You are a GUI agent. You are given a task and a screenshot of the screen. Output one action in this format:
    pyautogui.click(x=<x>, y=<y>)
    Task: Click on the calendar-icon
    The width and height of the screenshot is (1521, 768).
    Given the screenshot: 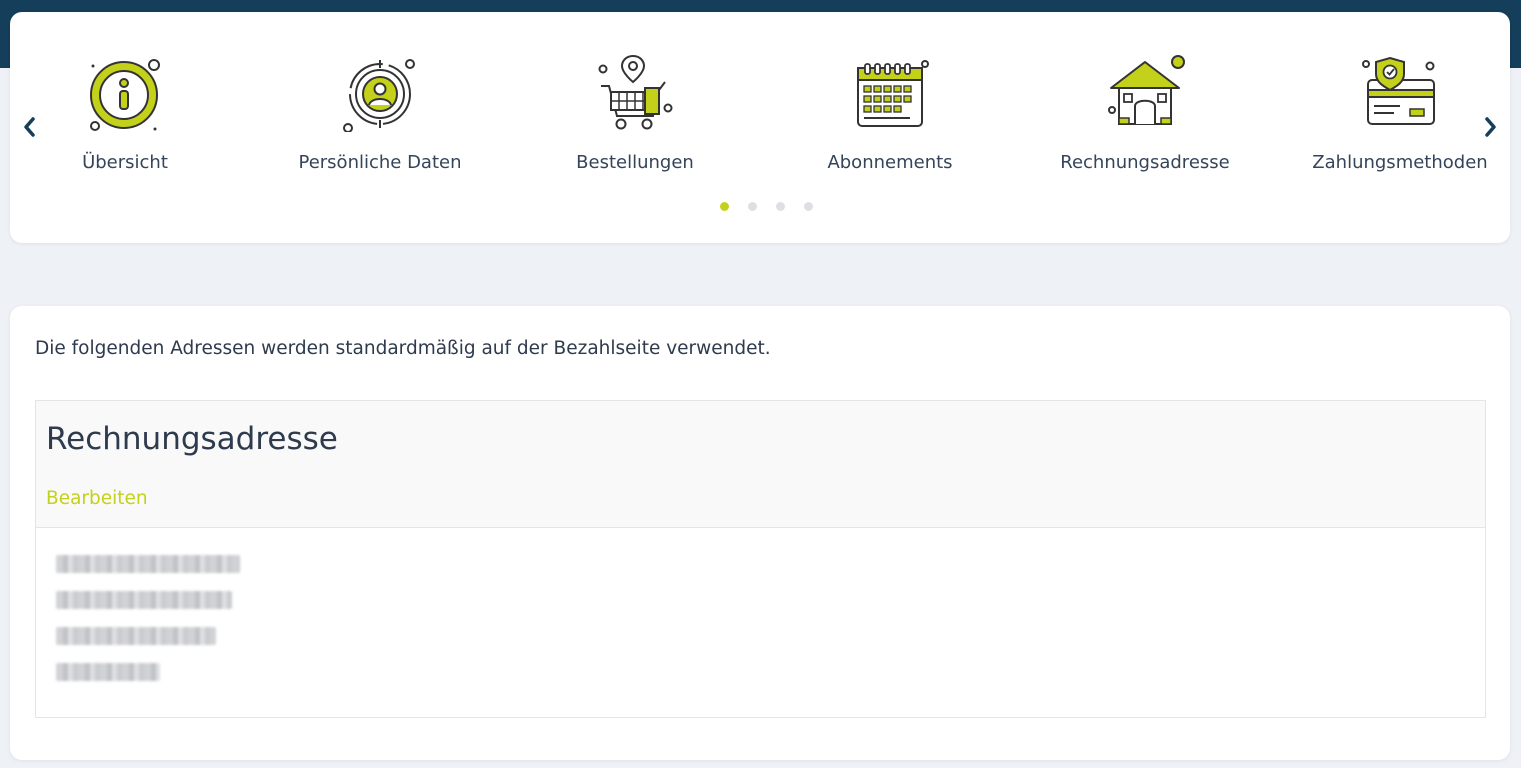 What is the action you would take?
    pyautogui.click(x=890, y=92)
    